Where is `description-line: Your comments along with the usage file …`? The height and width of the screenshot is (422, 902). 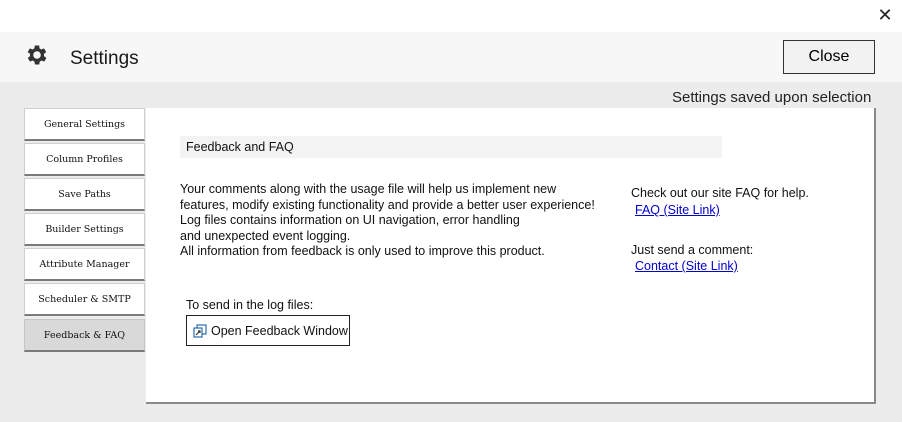 description-line: Your comments along with the usage file … is located at coordinates (368, 189).